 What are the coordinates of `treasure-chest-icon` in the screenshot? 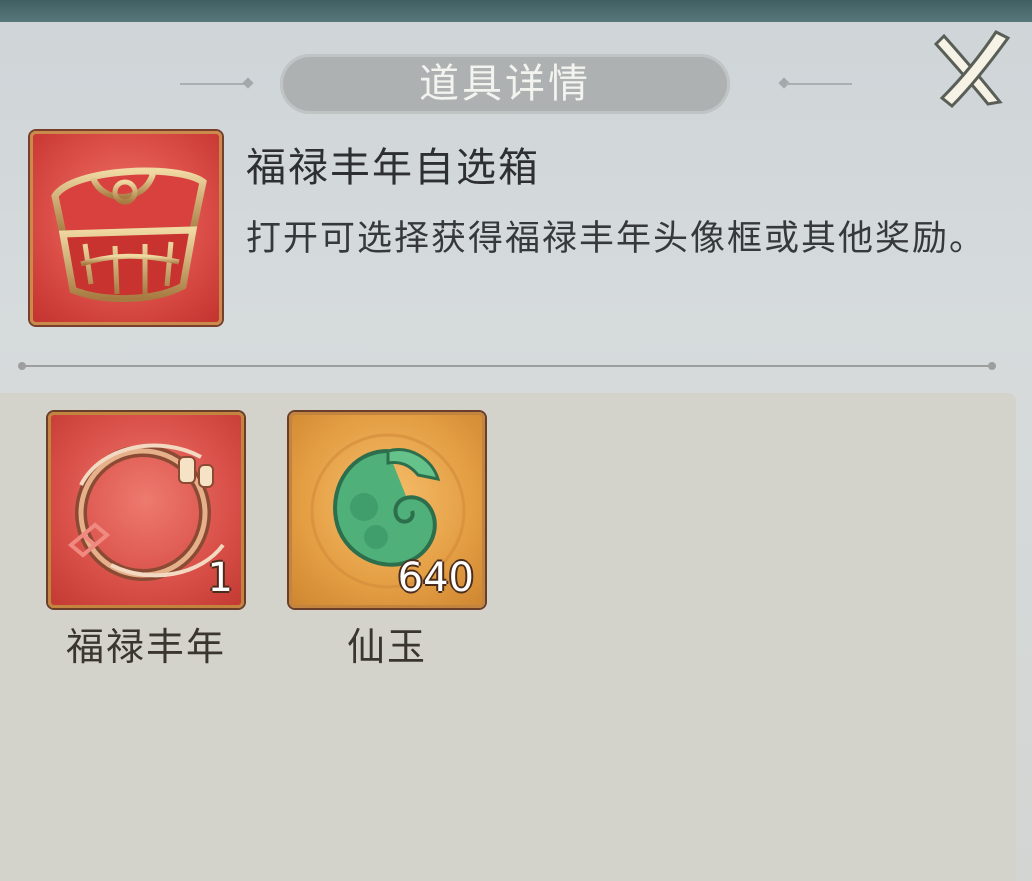 It's located at (129, 235).